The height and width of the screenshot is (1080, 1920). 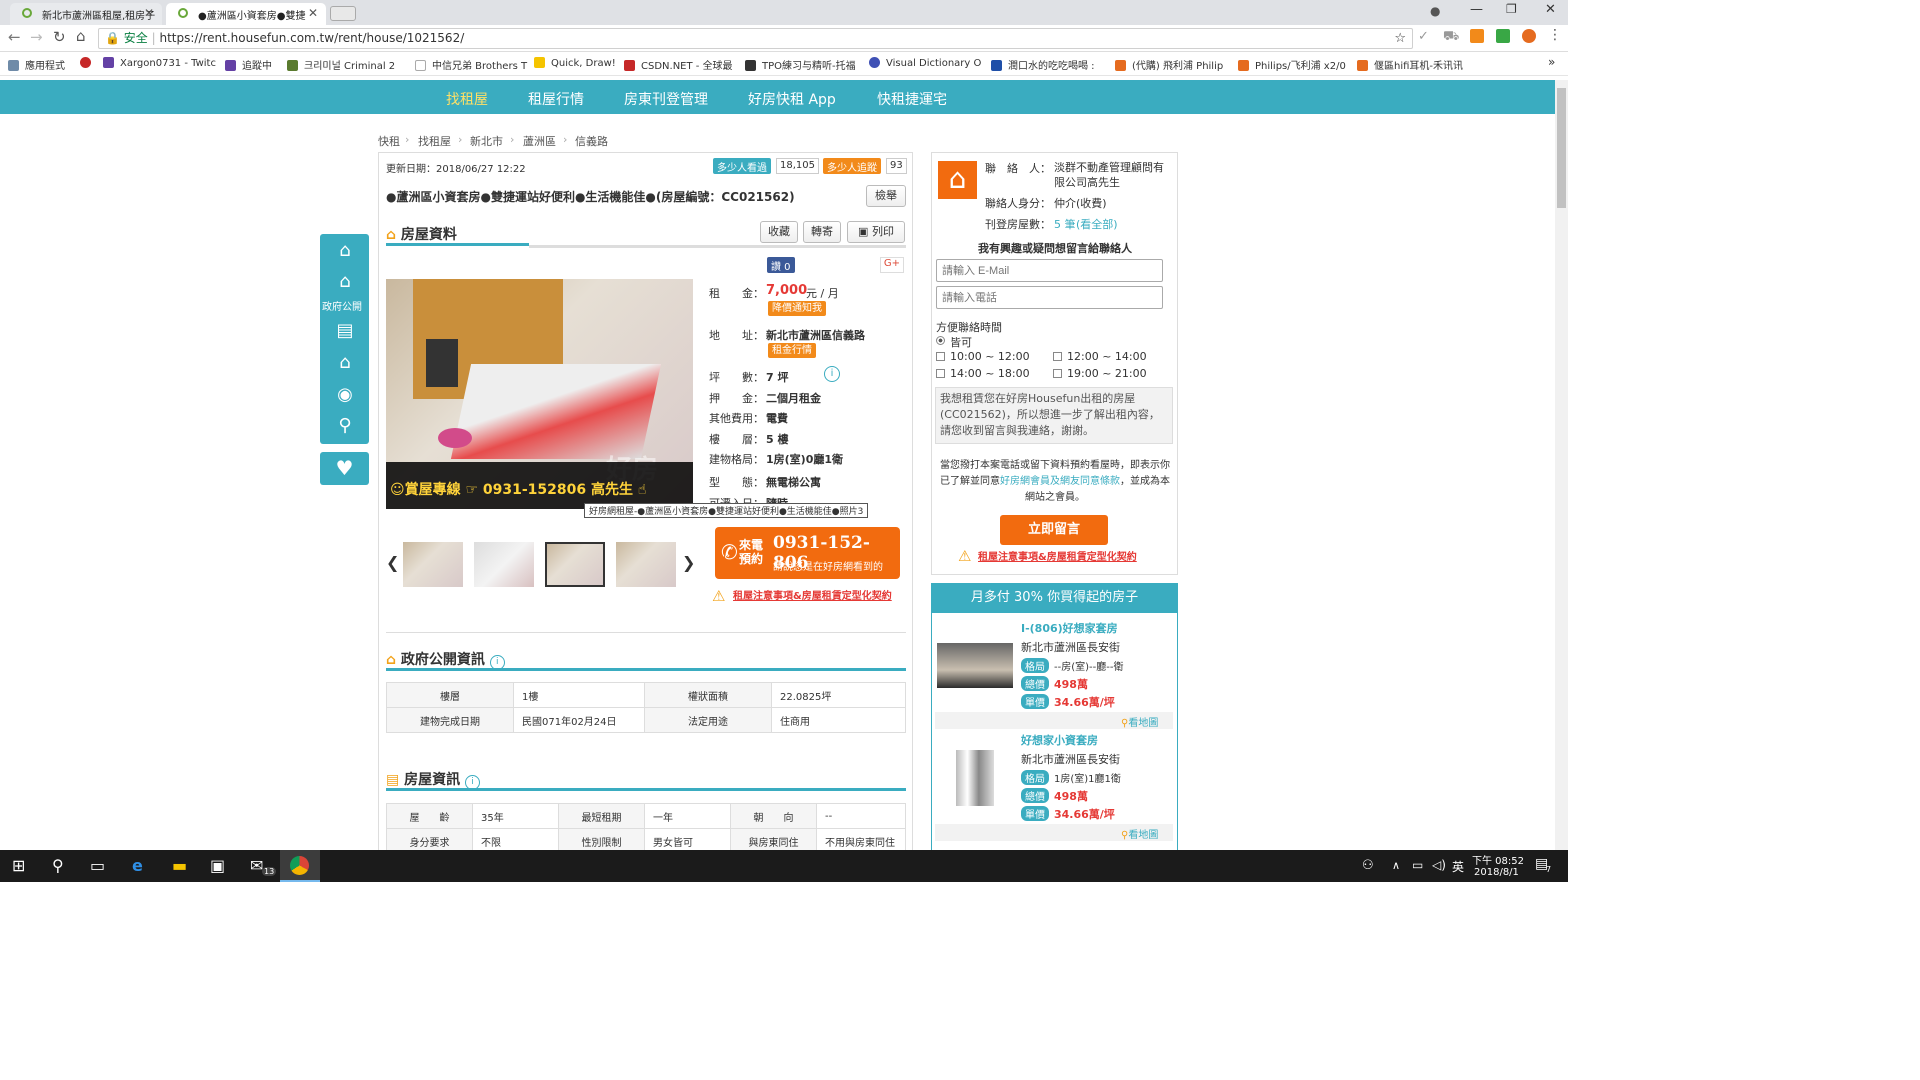 What do you see at coordinates (688, 562) in the screenshot?
I see `next-photo-icon: ❯` at bounding box center [688, 562].